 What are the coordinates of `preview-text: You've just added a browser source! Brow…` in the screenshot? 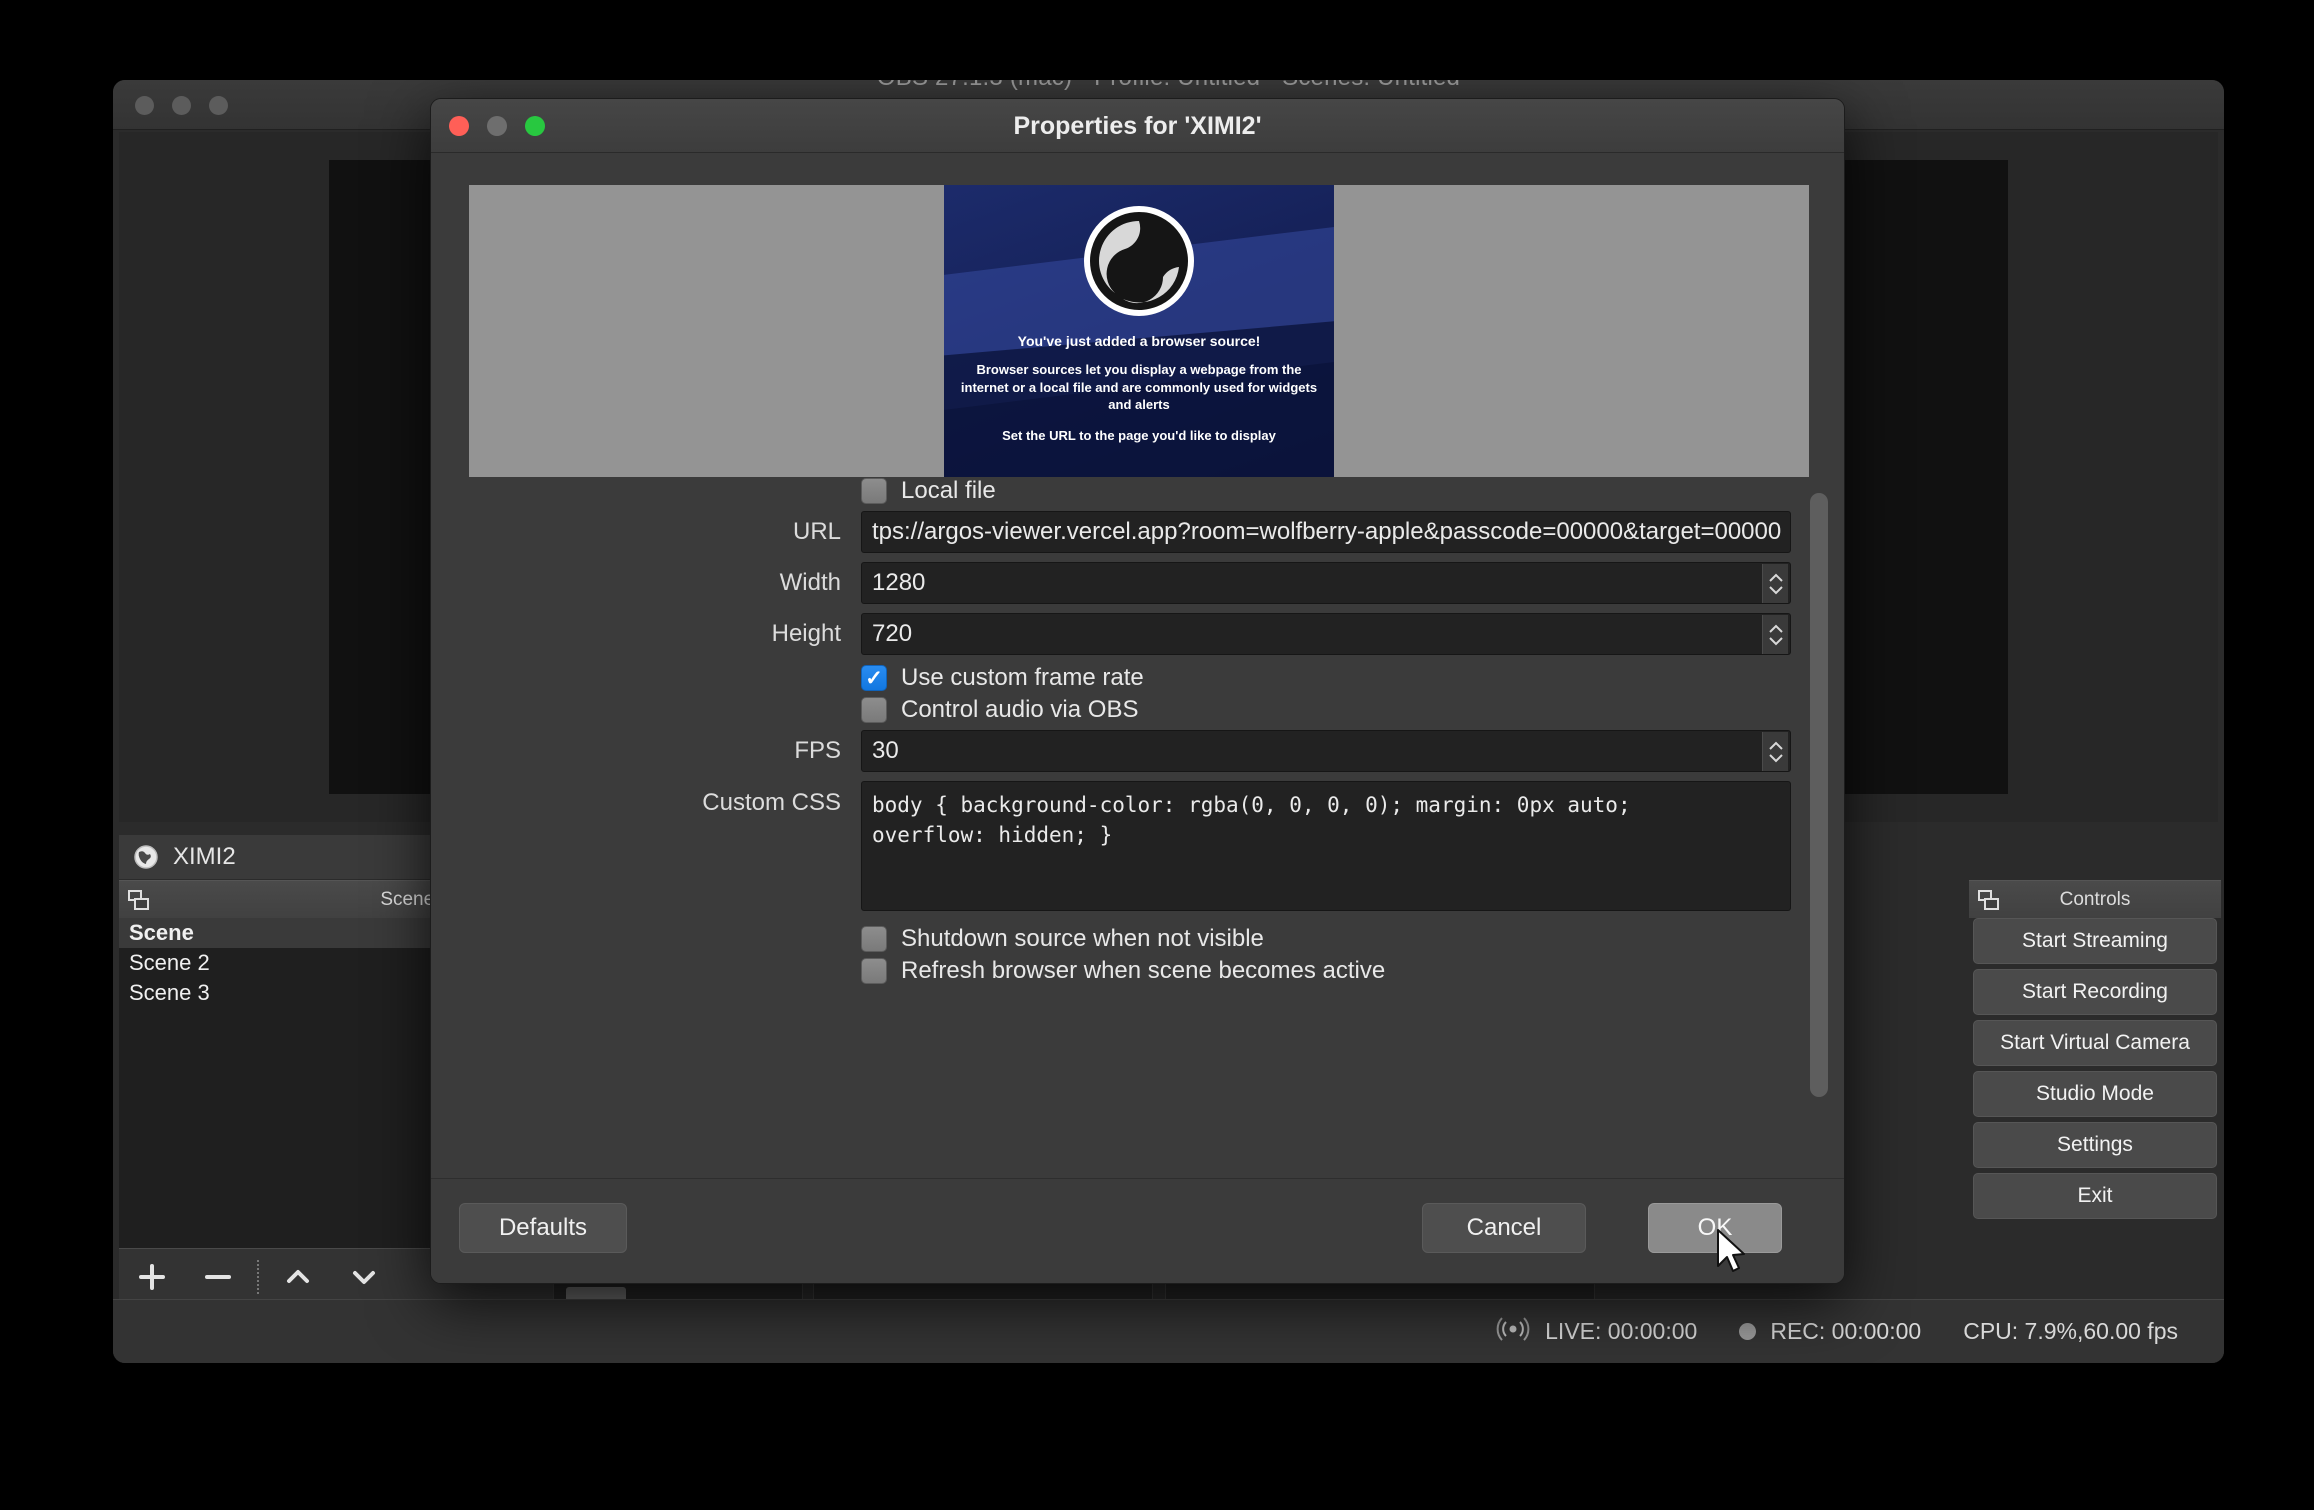 It's located at (1139, 388).